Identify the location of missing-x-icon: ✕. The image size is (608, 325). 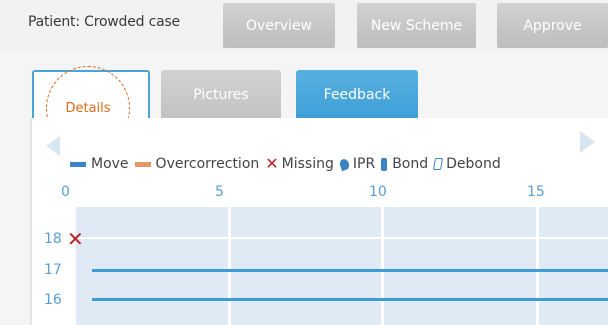
(272, 163).